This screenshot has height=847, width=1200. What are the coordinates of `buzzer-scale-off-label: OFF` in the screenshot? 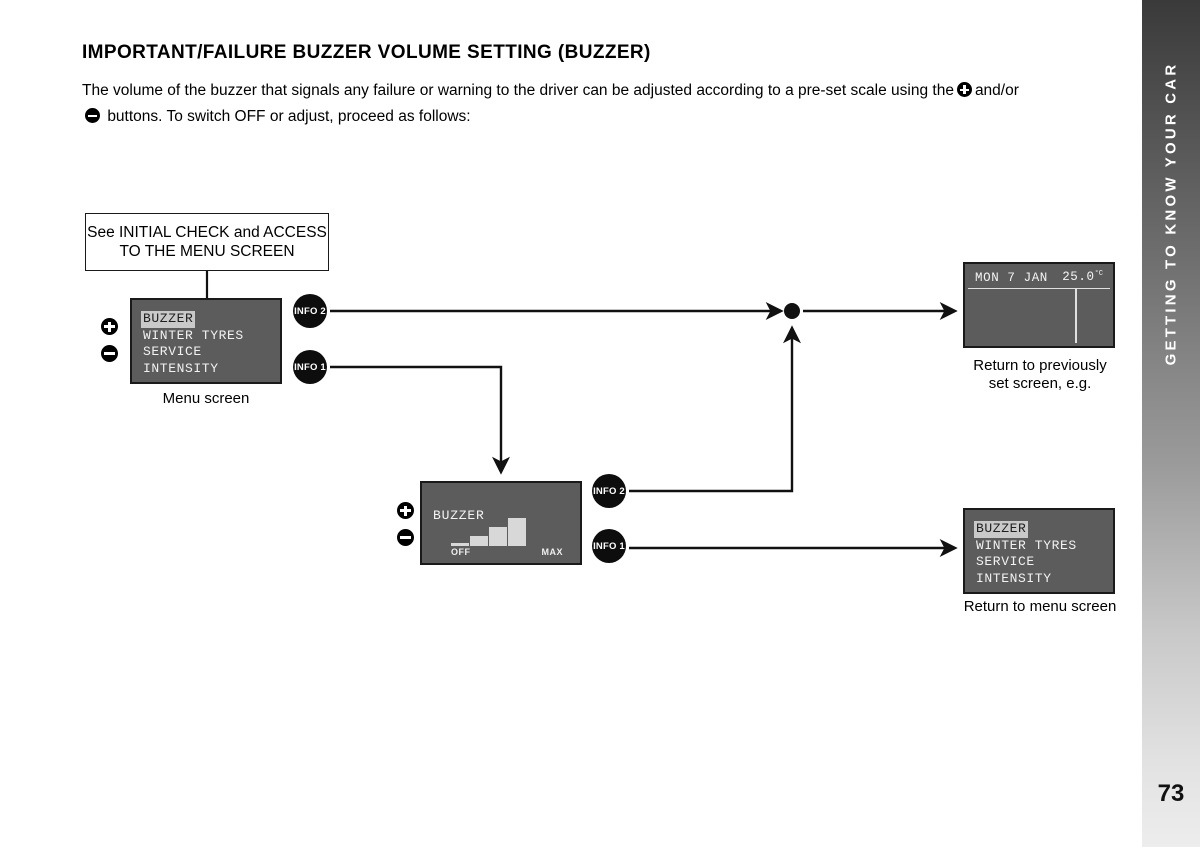 It's located at (461, 552).